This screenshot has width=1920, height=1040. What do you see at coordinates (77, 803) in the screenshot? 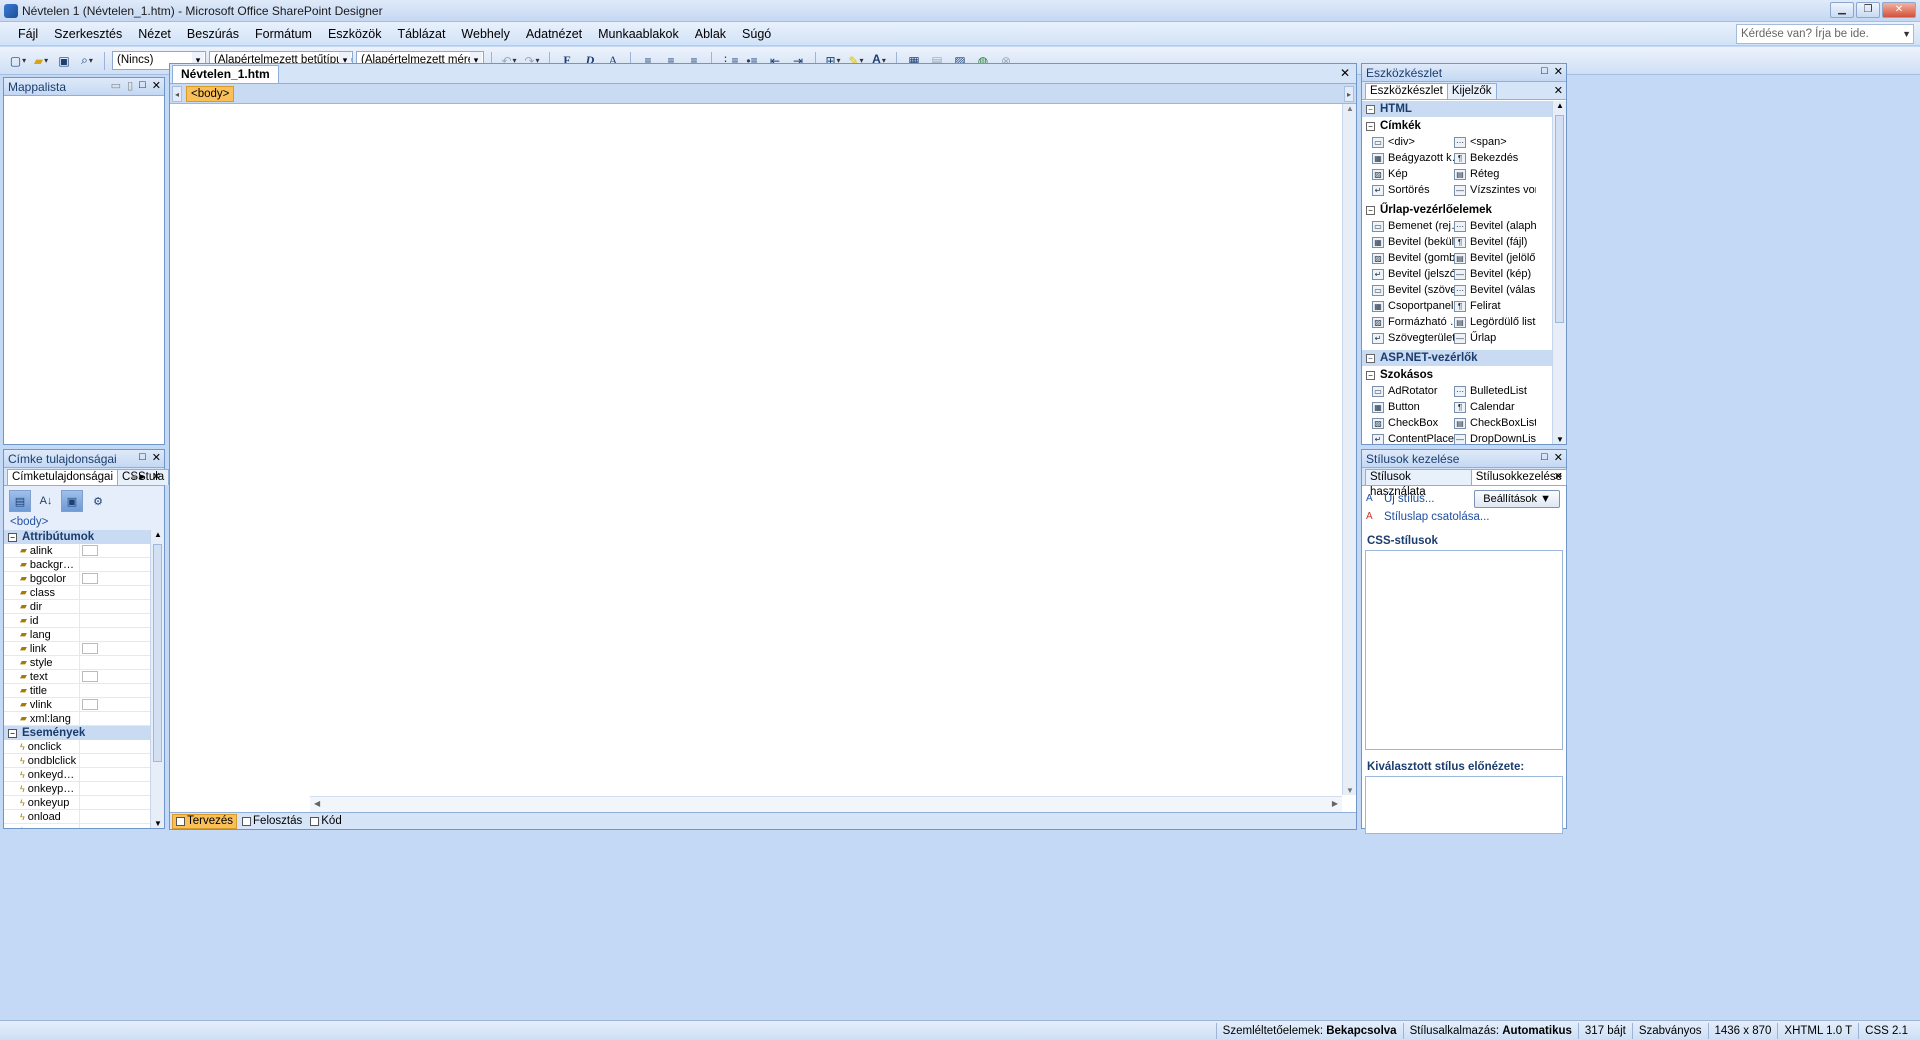
I see `property-row: ϟ onkeyup` at bounding box center [77, 803].